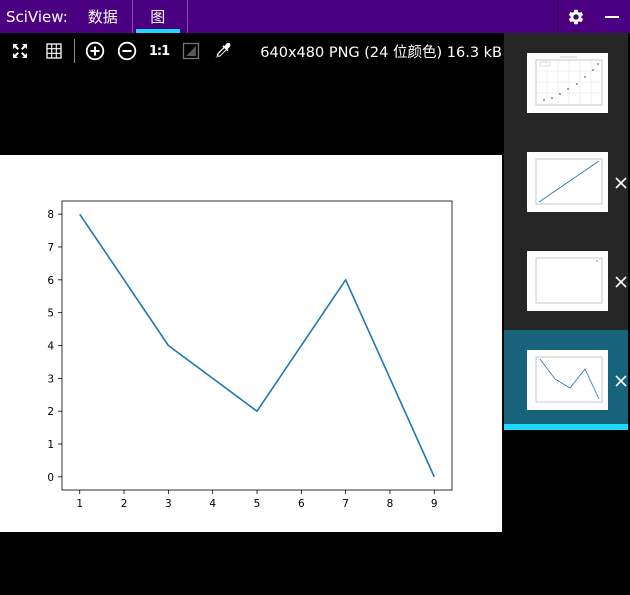 Image resolution: width=630 pixels, height=595 pixels. I want to click on fit-screen-button, so click(20, 51).